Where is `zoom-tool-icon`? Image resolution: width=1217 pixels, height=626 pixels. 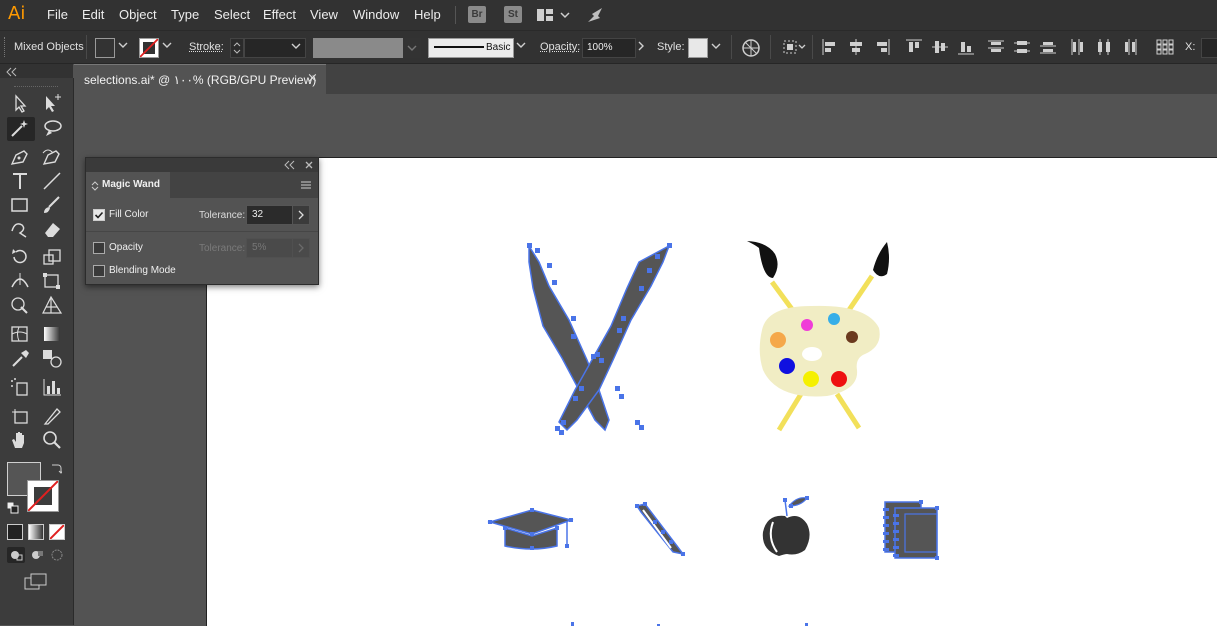
zoom-tool-icon is located at coordinates (53, 441).